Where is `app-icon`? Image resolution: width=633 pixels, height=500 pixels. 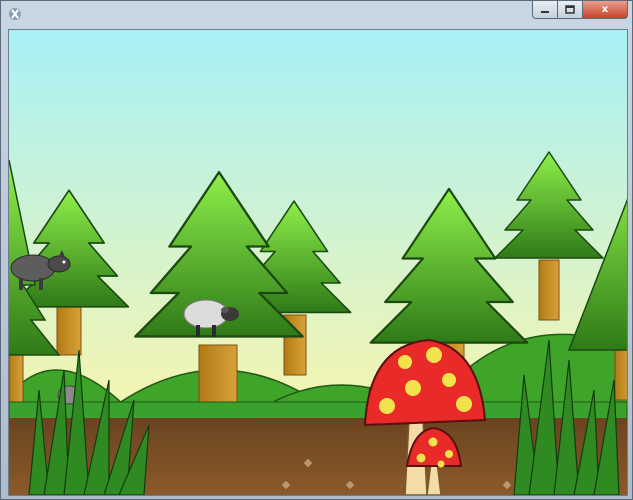 app-icon is located at coordinates (15, 14).